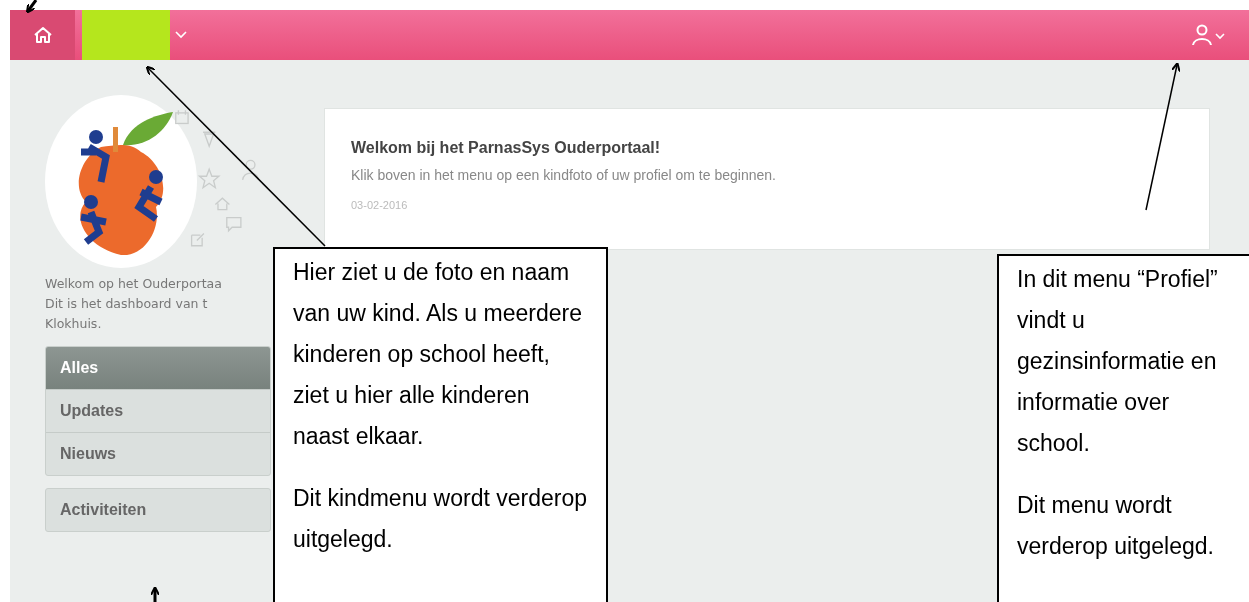 The image size is (1249, 602). Describe the element at coordinates (1118, 361) in the screenshot. I see `callout-text: In dit menu “Profiel” vindt u gezinsinformatie en informatie over school.` at that location.